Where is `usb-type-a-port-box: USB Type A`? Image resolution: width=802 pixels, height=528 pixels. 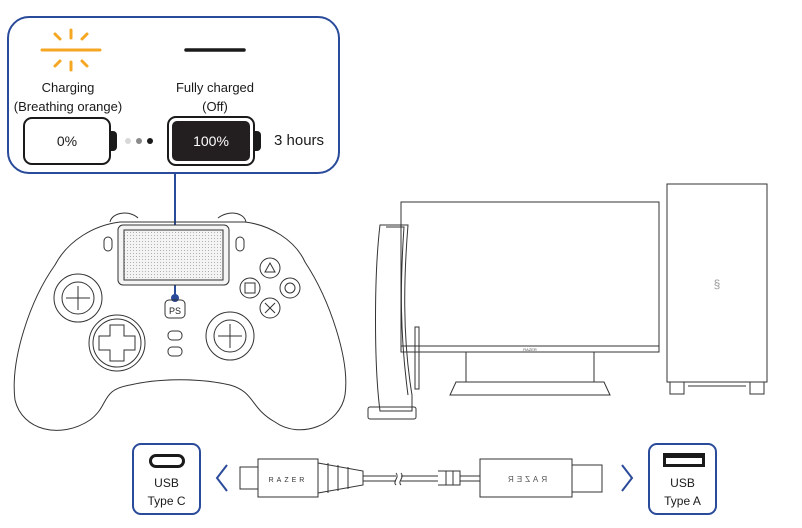 usb-type-a-port-box: USB Type A is located at coordinates (682, 479).